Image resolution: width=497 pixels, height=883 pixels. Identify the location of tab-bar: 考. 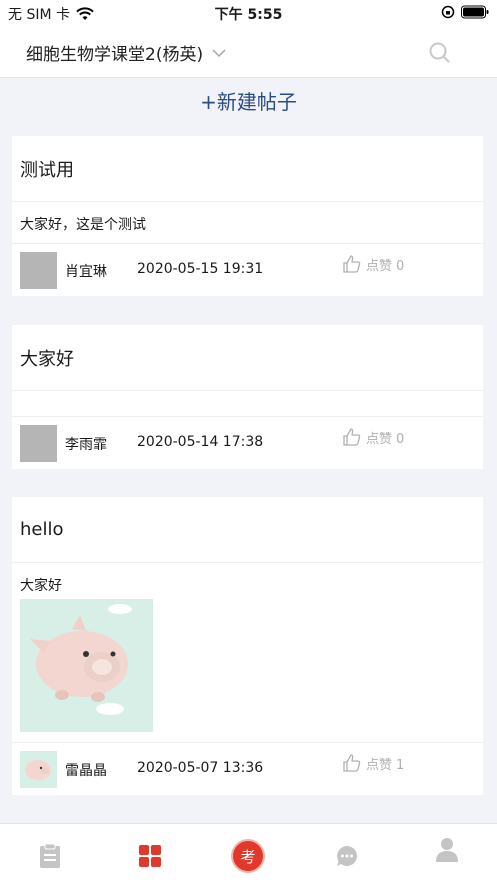
(248, 853).